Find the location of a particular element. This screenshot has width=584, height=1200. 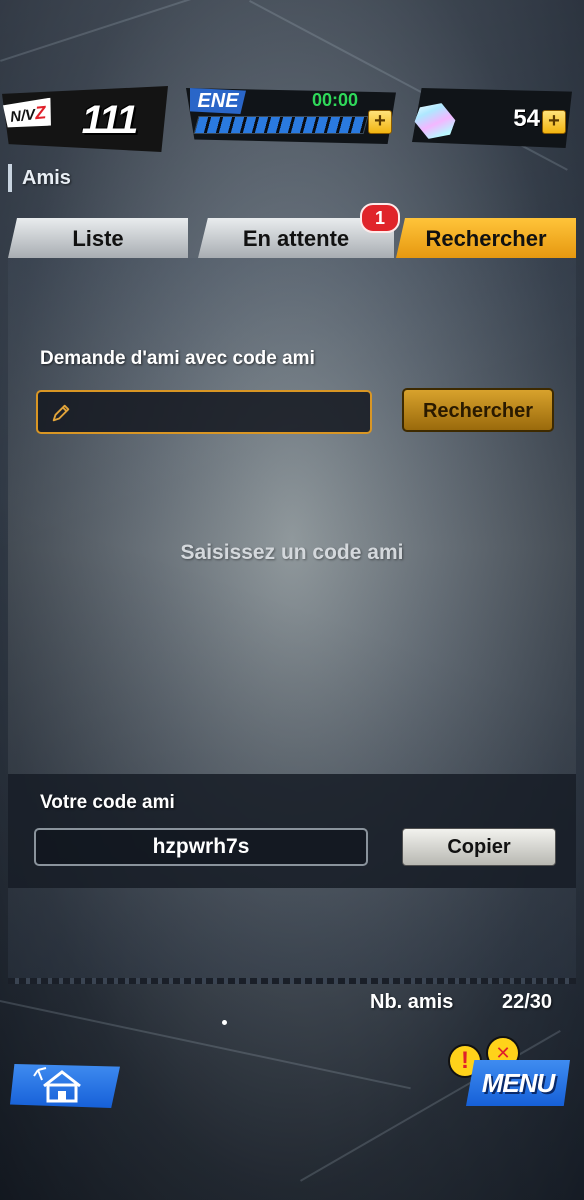

home-icon is located at coordinates (57, 1085).